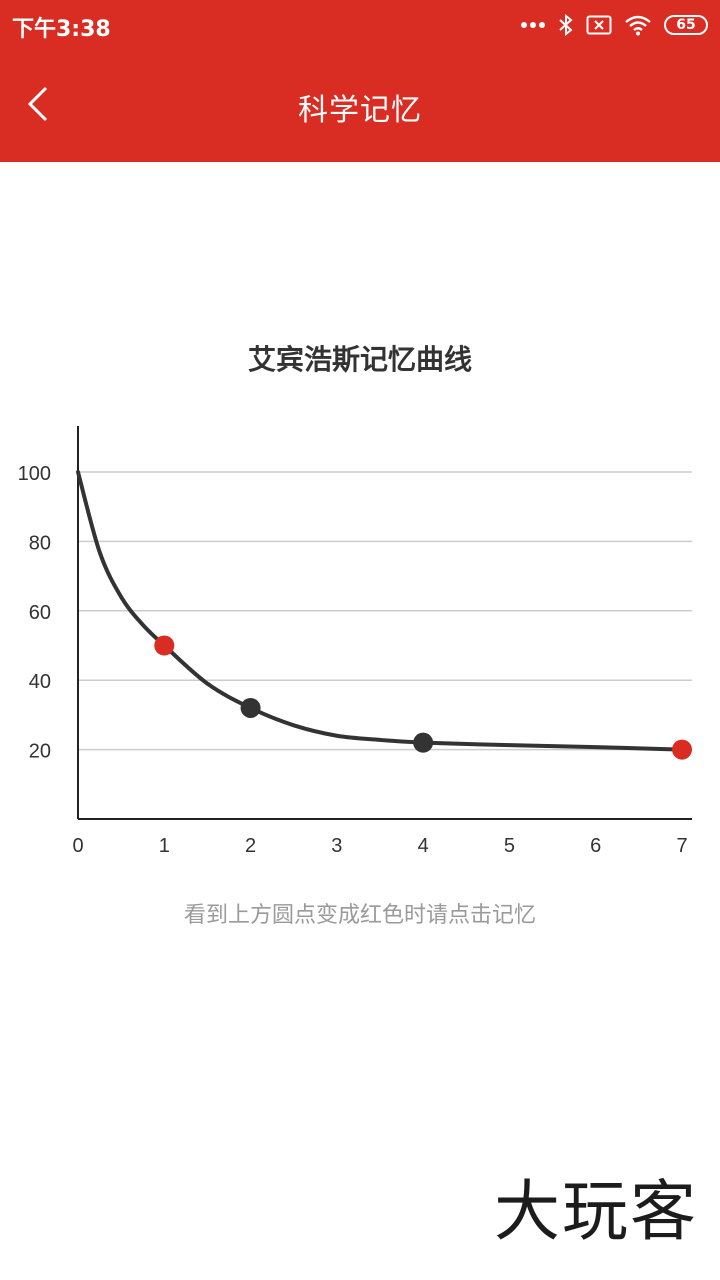 Image resolution: width=720 pixels, height=1280 pixels. I want to click on x-tick-label: 5, so click(509, 846).